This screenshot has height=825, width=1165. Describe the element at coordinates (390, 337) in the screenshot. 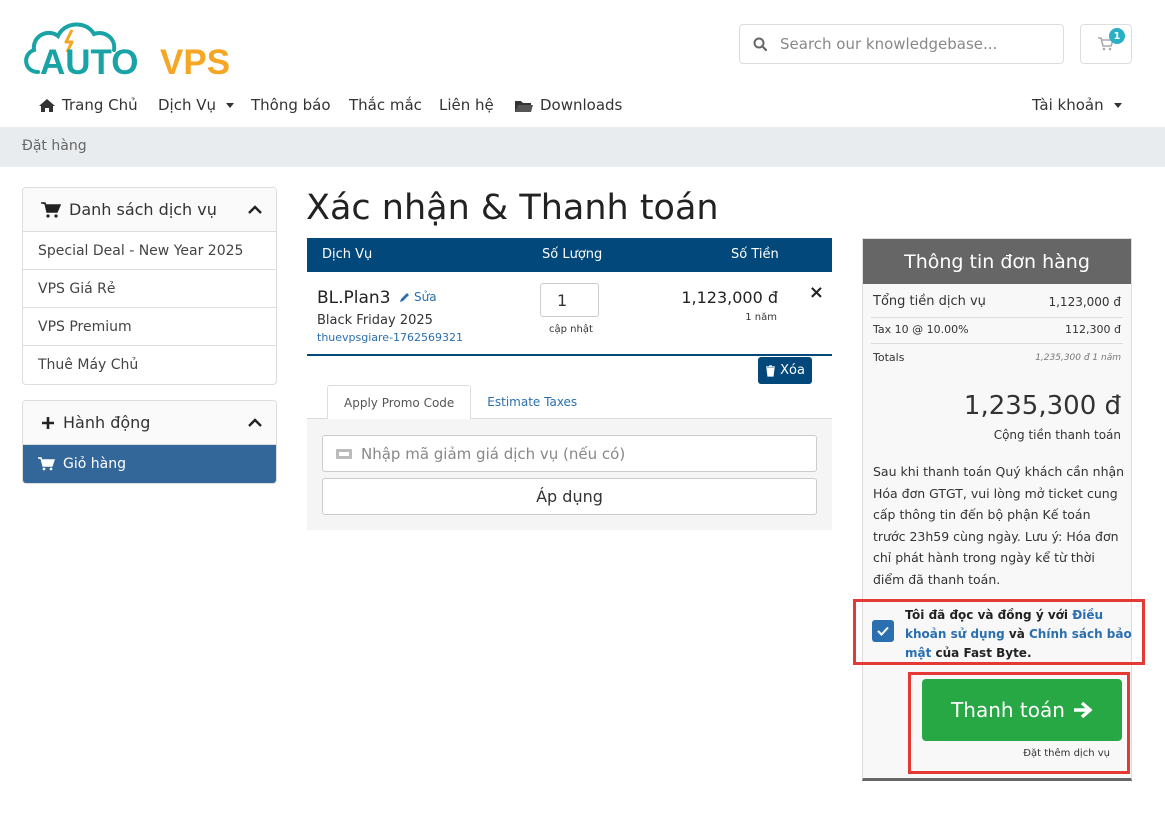

I see `item-hostname: thuevpsgiare-1762569321` at that location.